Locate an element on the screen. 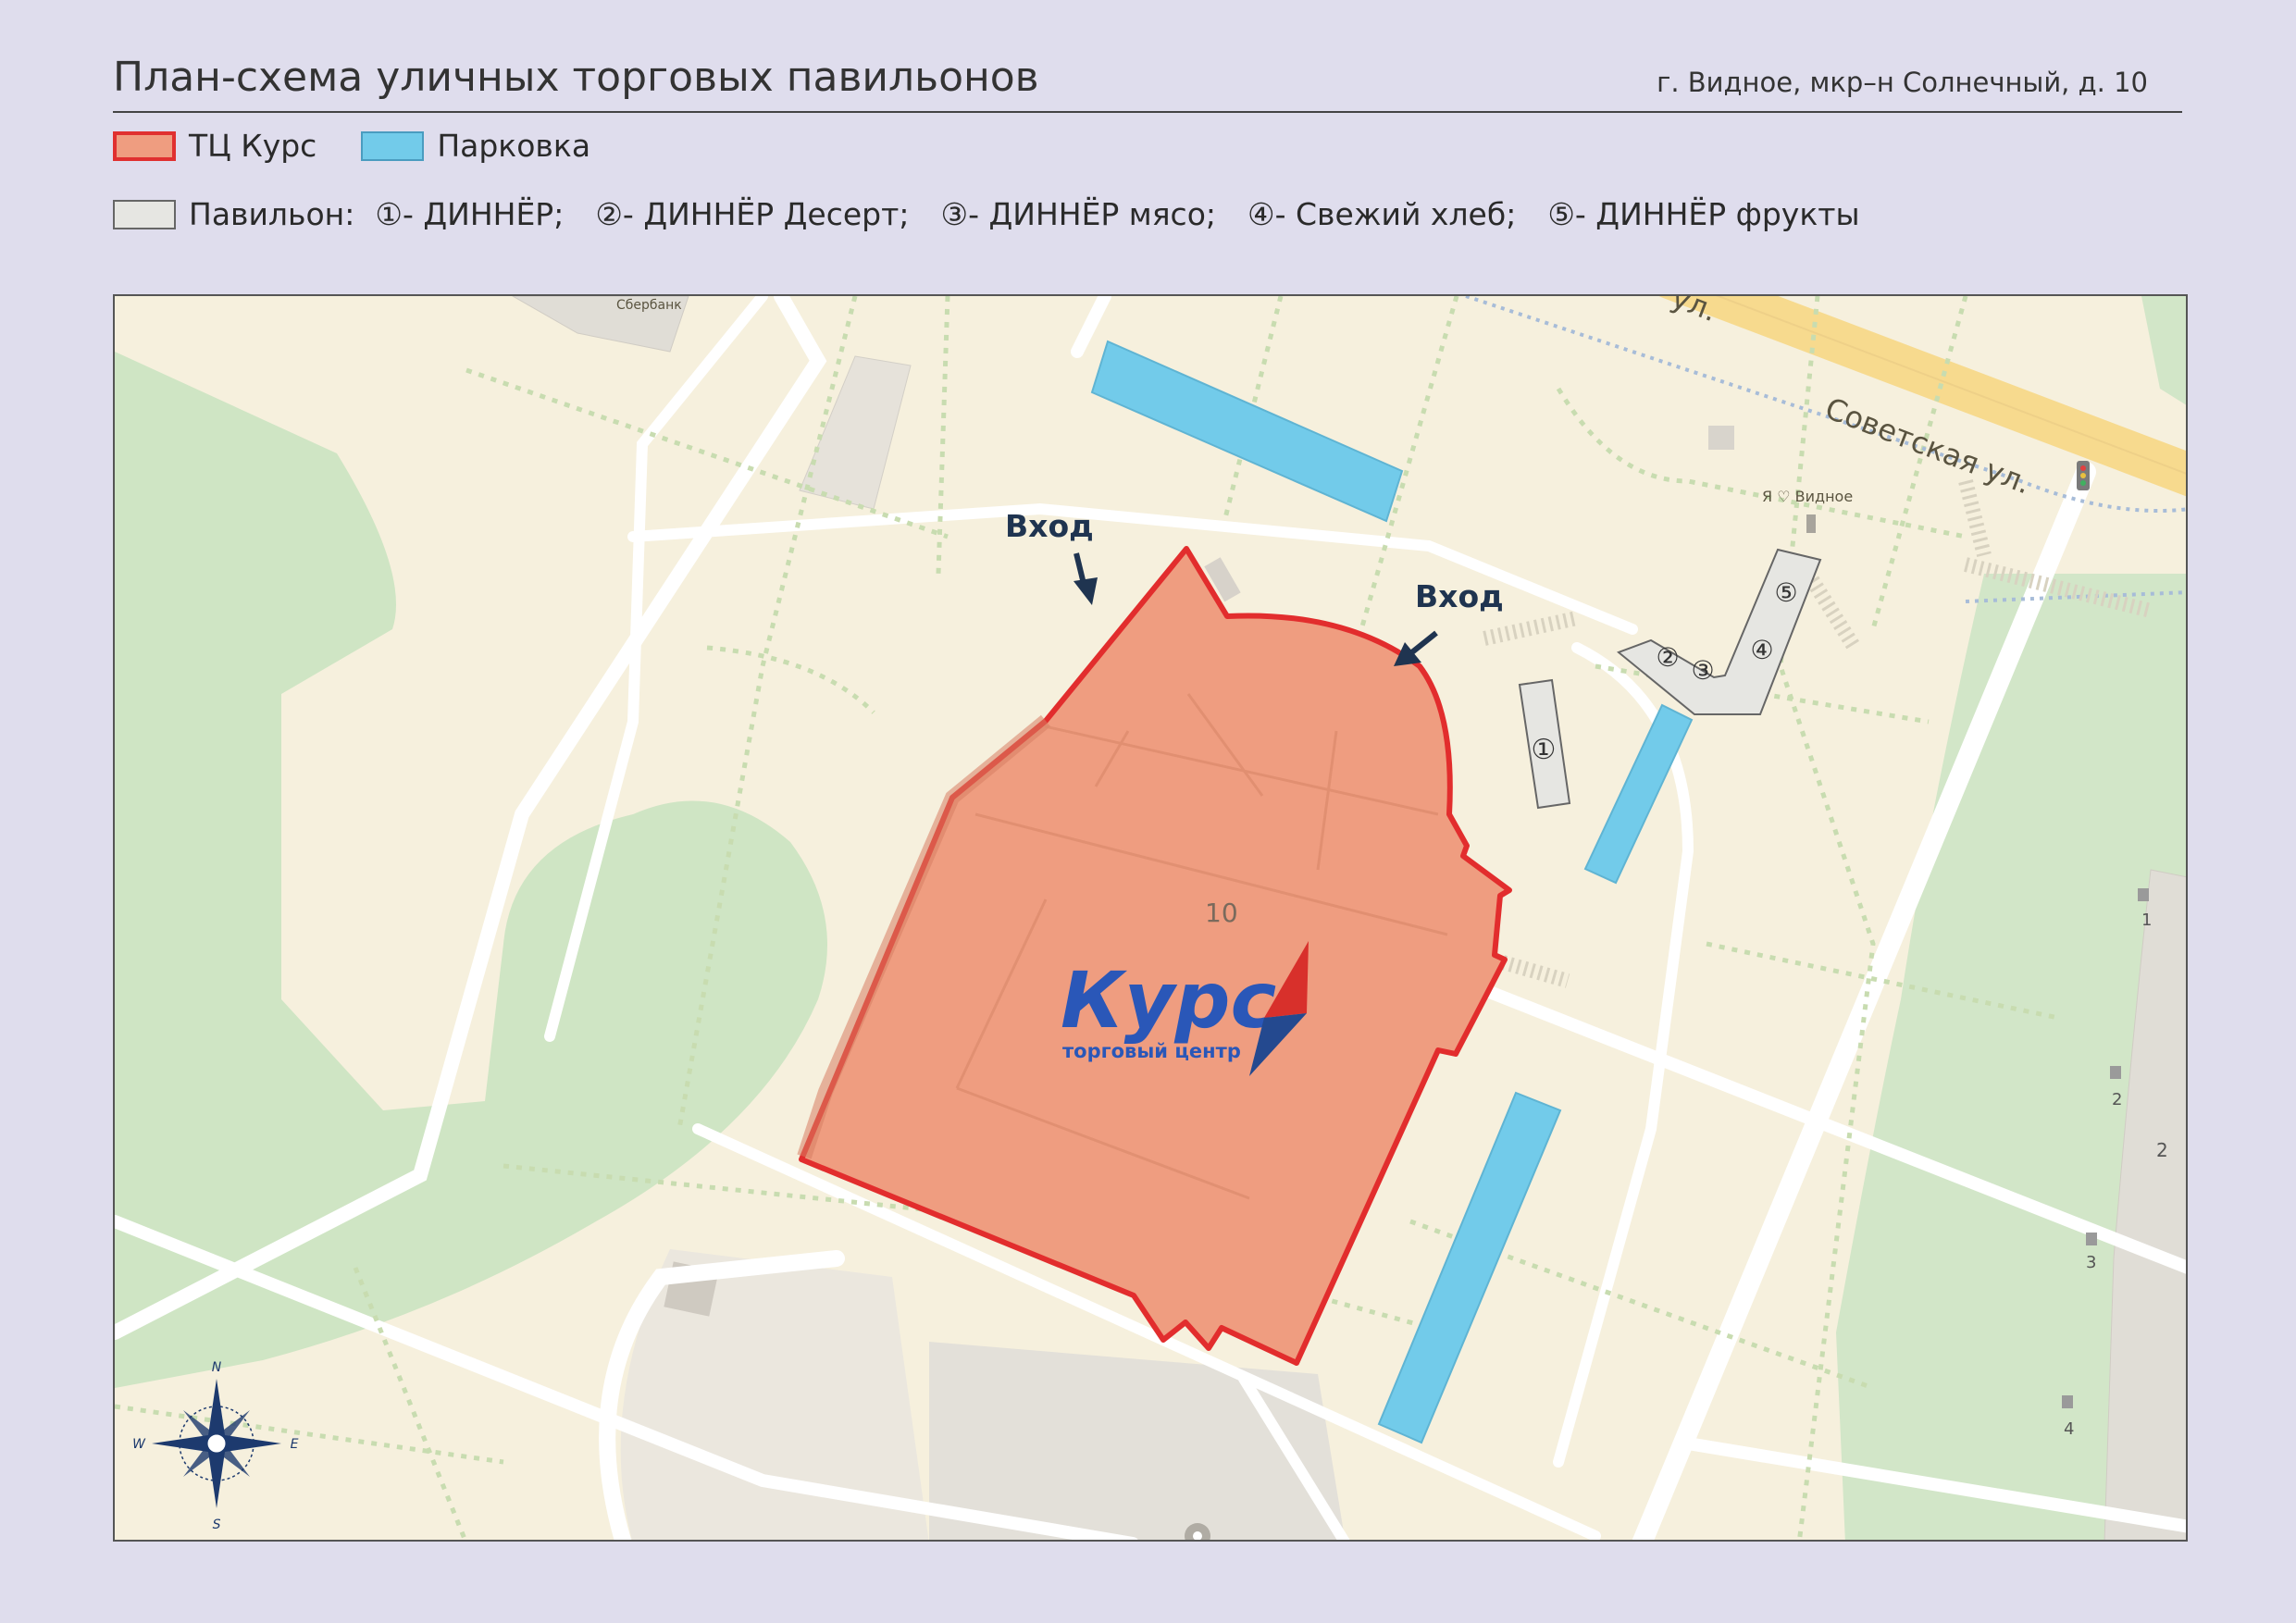 The height and width of the screenshot is (1623, 2296). pavilion-marker-1: ① is located at coordinates (1545, 750).